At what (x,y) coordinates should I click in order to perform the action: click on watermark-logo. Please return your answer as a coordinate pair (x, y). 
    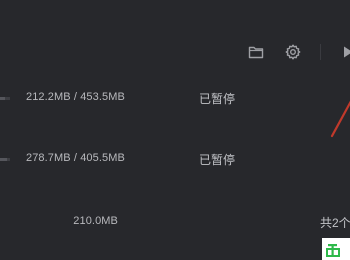
    Looking at the image, I should click on (336, 249).